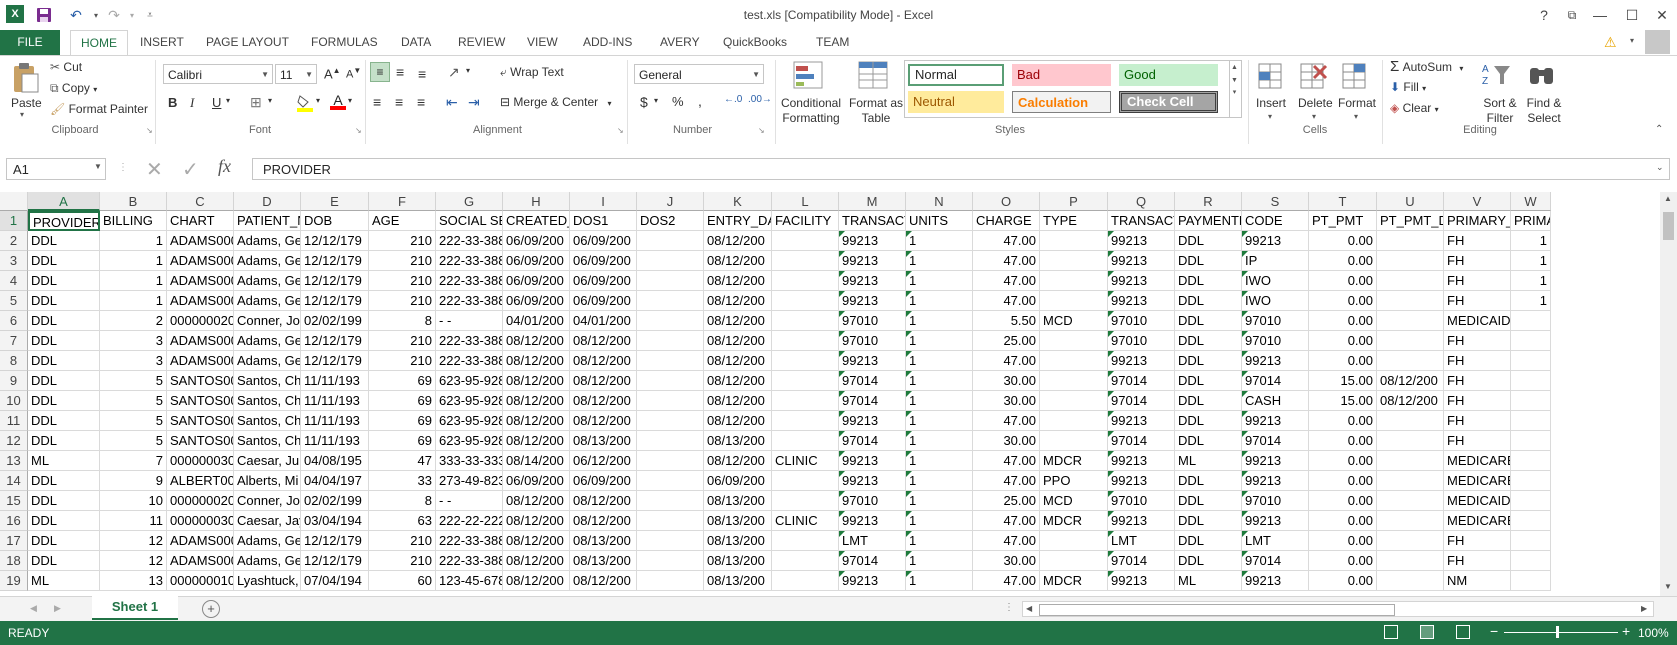 The height and width of the screenshot is (645, 1677). I want to click on scroll-up-icon: ▲, so click(1668, 198).